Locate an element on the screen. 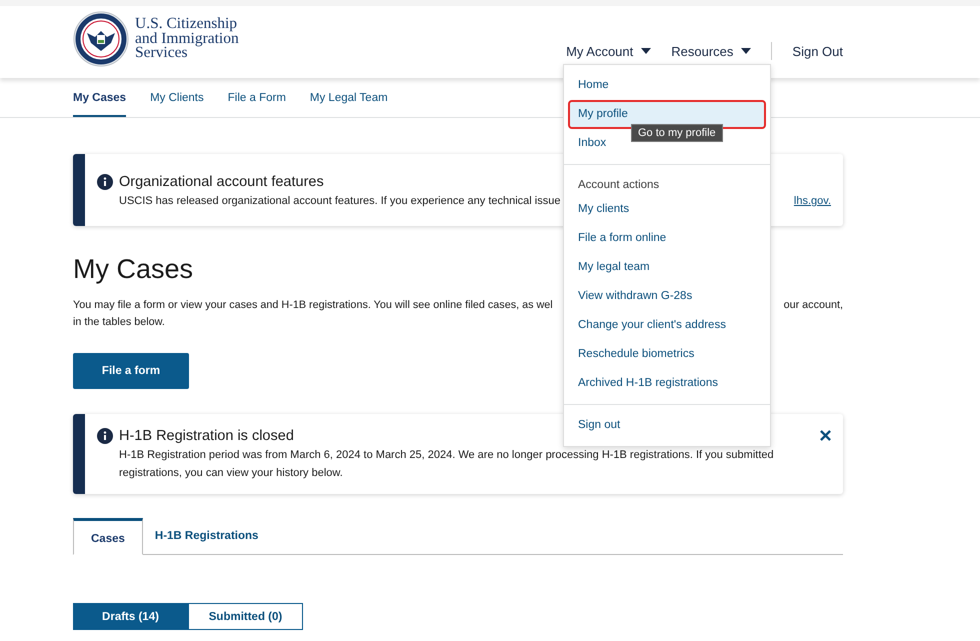 Image resolution: width=980 pixels, height=641 pixels. menu-item: Reschedule biometrics is located at coordinates (636, 354).